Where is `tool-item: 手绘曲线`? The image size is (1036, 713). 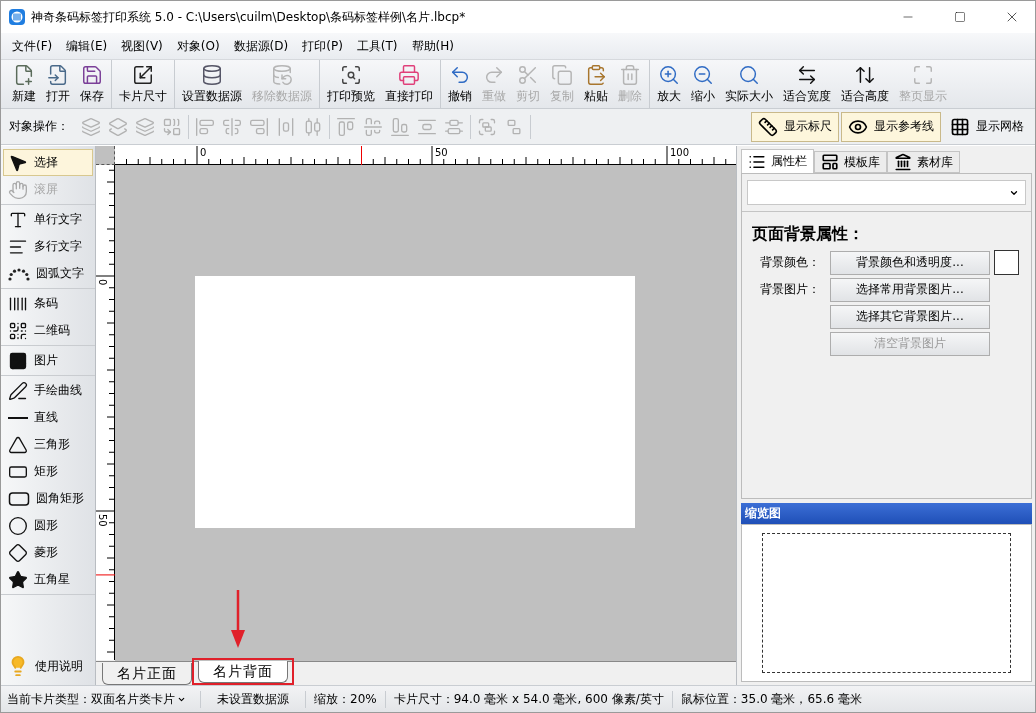
tool-item: 手绘曲线 is located at coordinates (48, 390).